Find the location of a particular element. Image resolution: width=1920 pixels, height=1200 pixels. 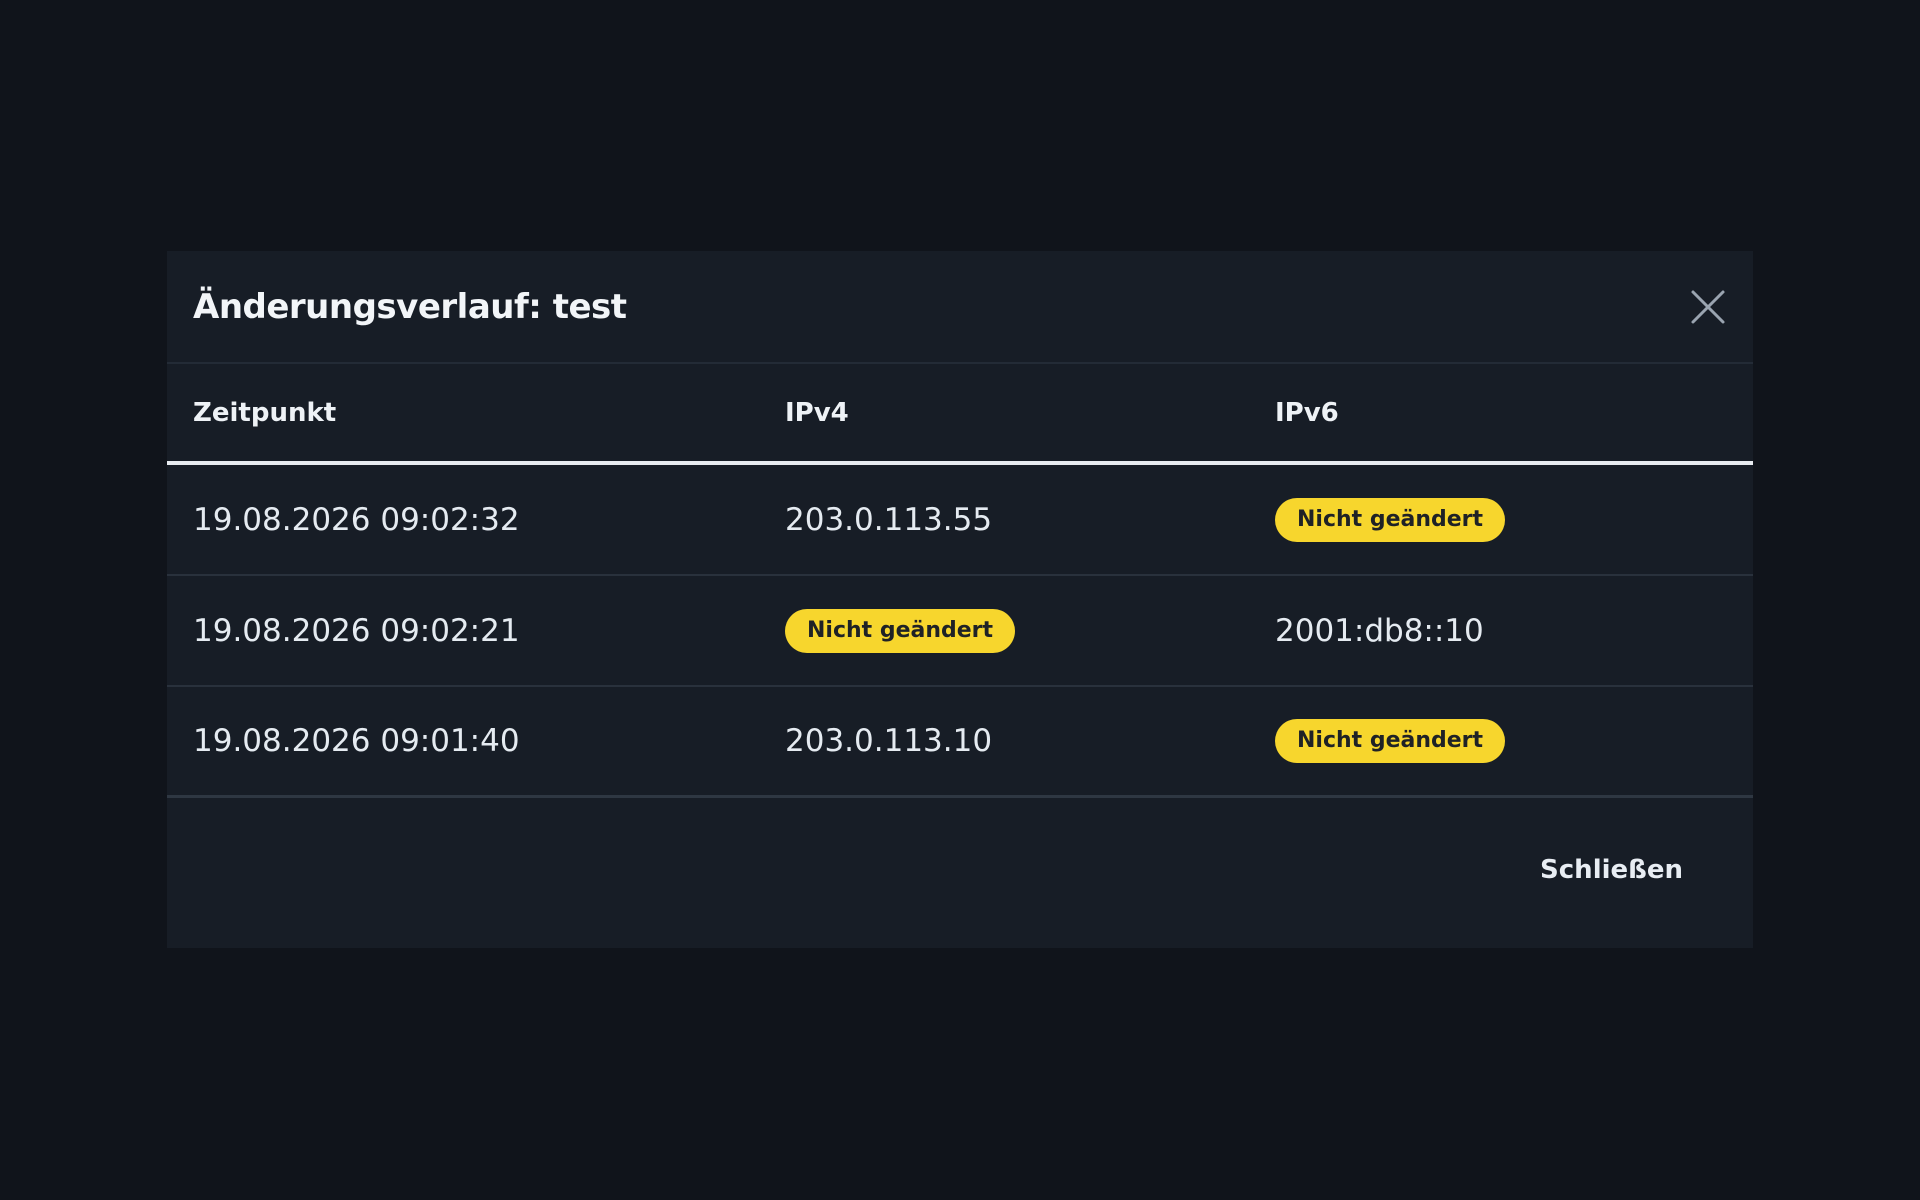

row-time: 19.08.2026 09:01:40 is located at coordinates (356, 741).